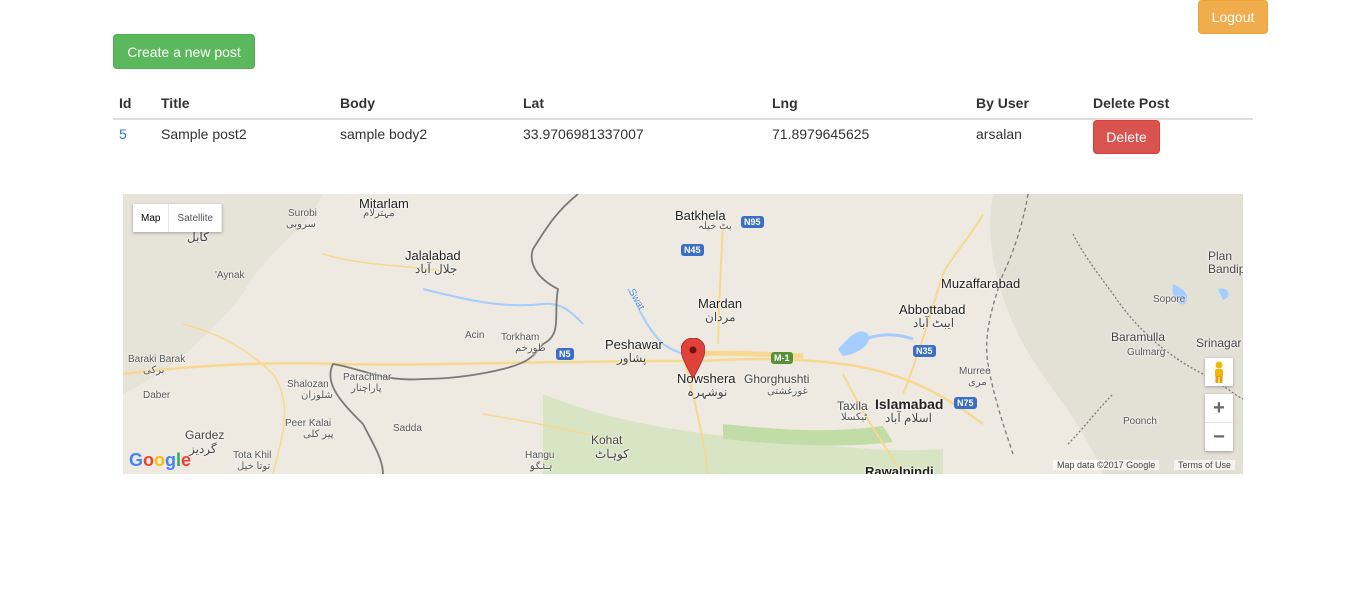 Image resolution: width=1366 pixels, height=613 pixels. What do you see at coordinates (1219, 372) in the screenshot?
I see `street-view-pegman-icon` at bounding box center [1219, 372].